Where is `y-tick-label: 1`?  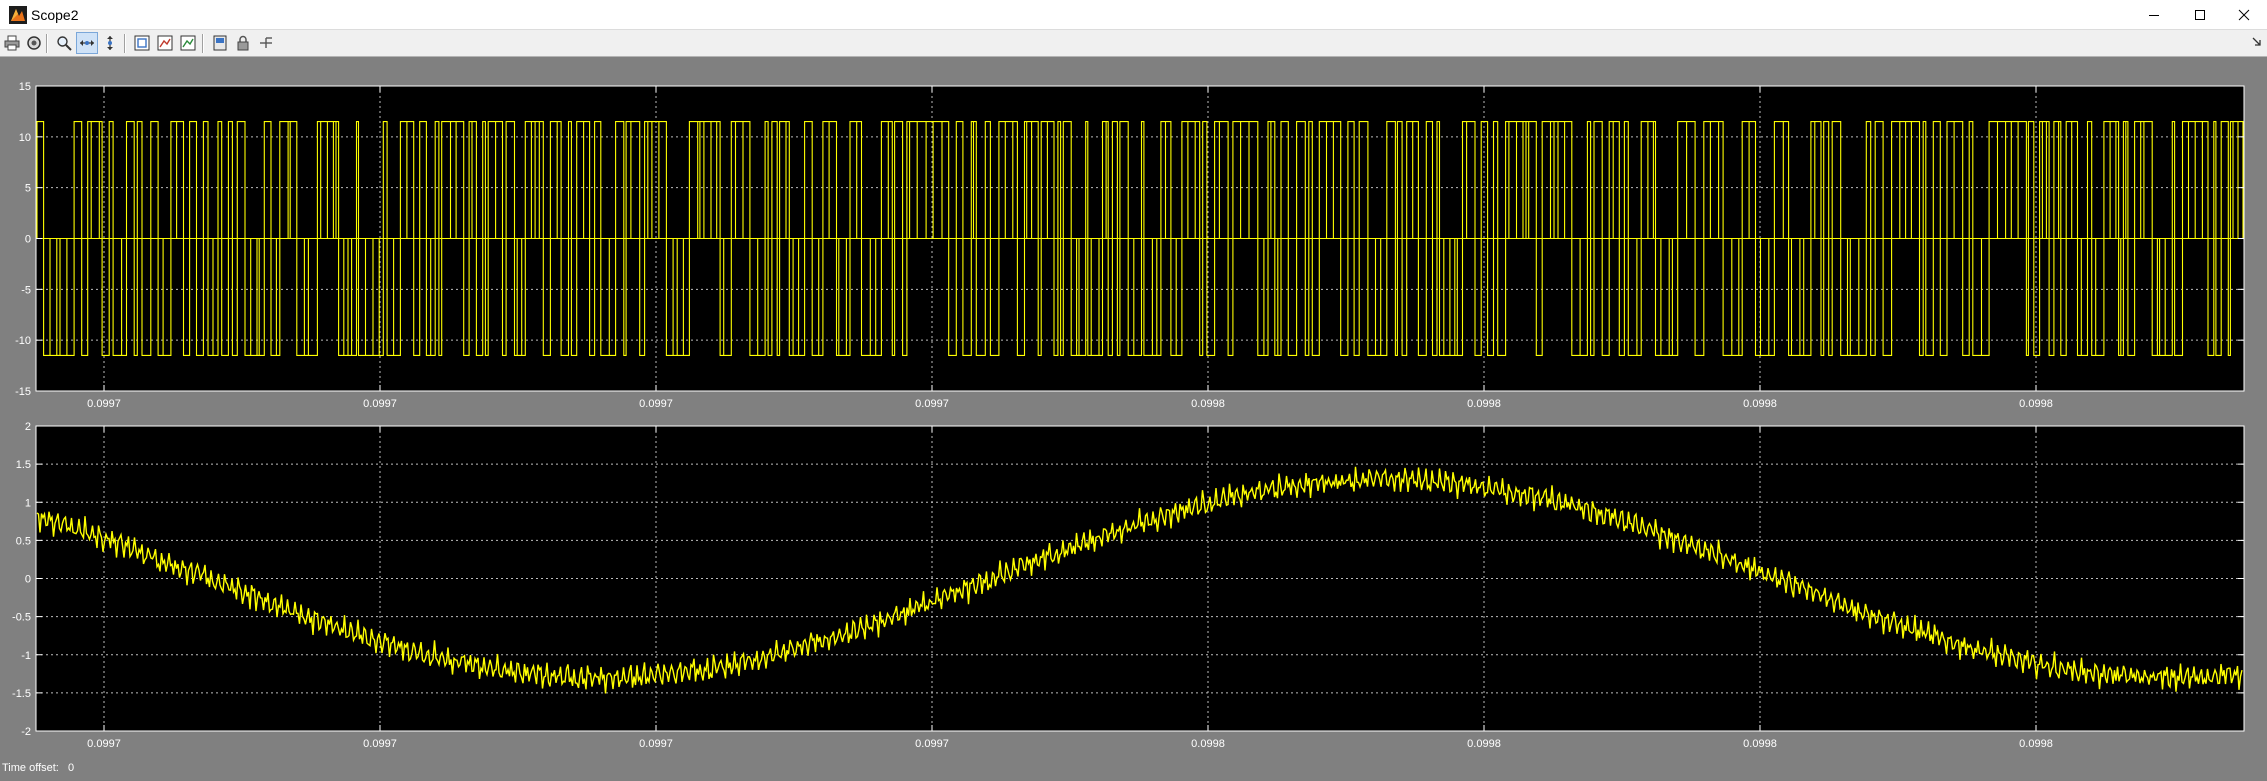 y-tick-label: 1 is located at coordinates (28, 503).